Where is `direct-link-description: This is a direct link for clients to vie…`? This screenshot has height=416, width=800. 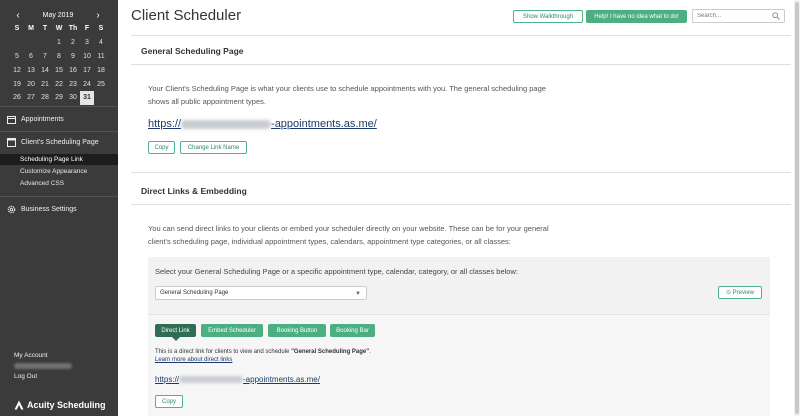 direct-link-description: This is a direct link for clients to vie… is located at coordinates (263, 352).